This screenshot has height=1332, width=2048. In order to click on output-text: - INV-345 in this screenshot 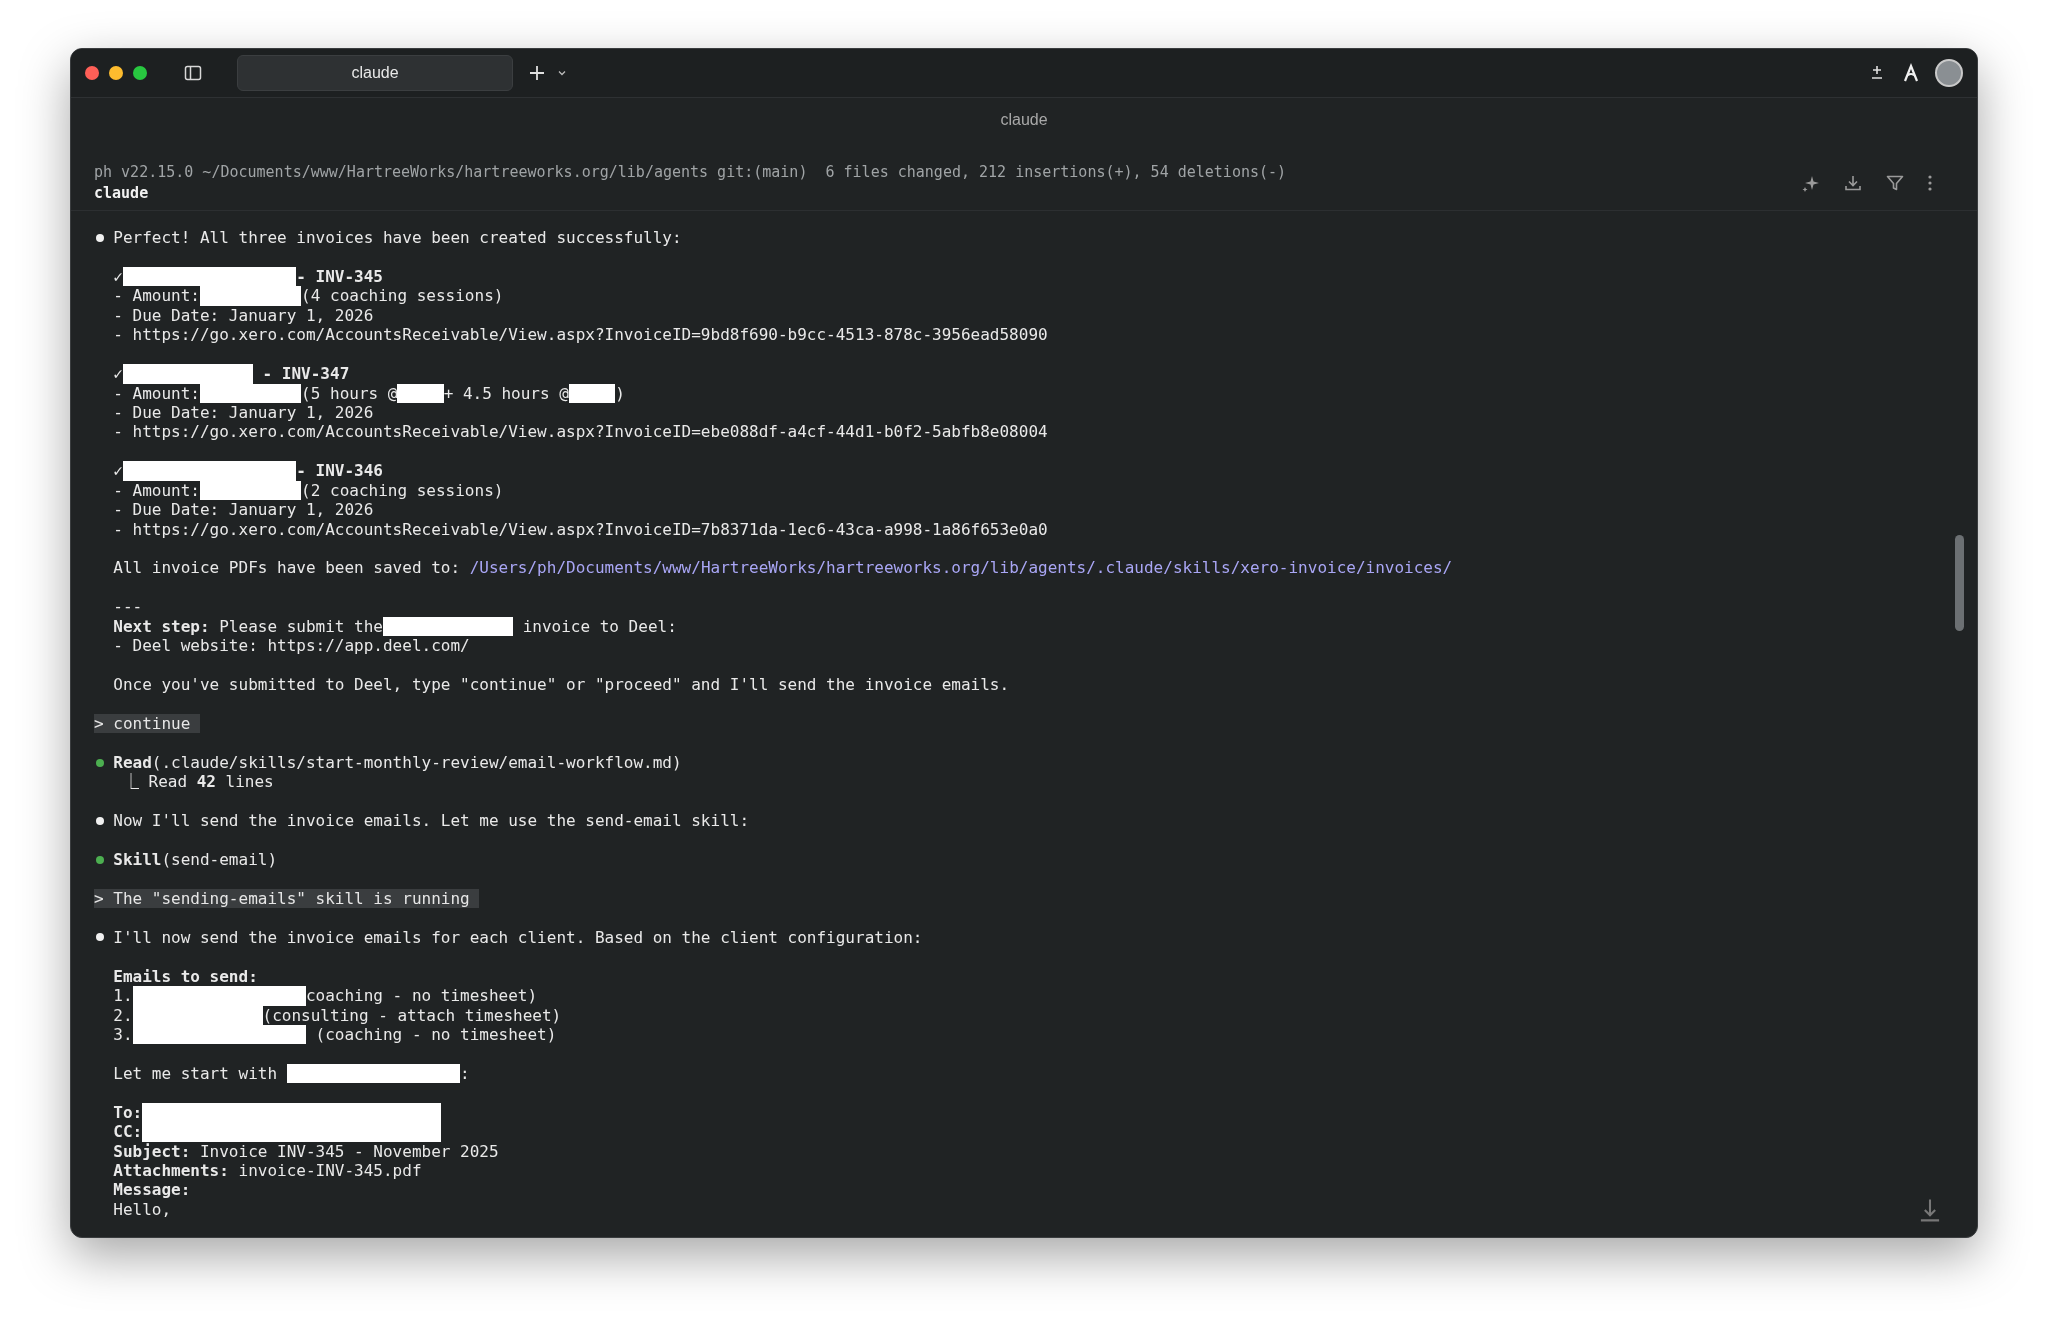, I will do `click(339, 276)`.